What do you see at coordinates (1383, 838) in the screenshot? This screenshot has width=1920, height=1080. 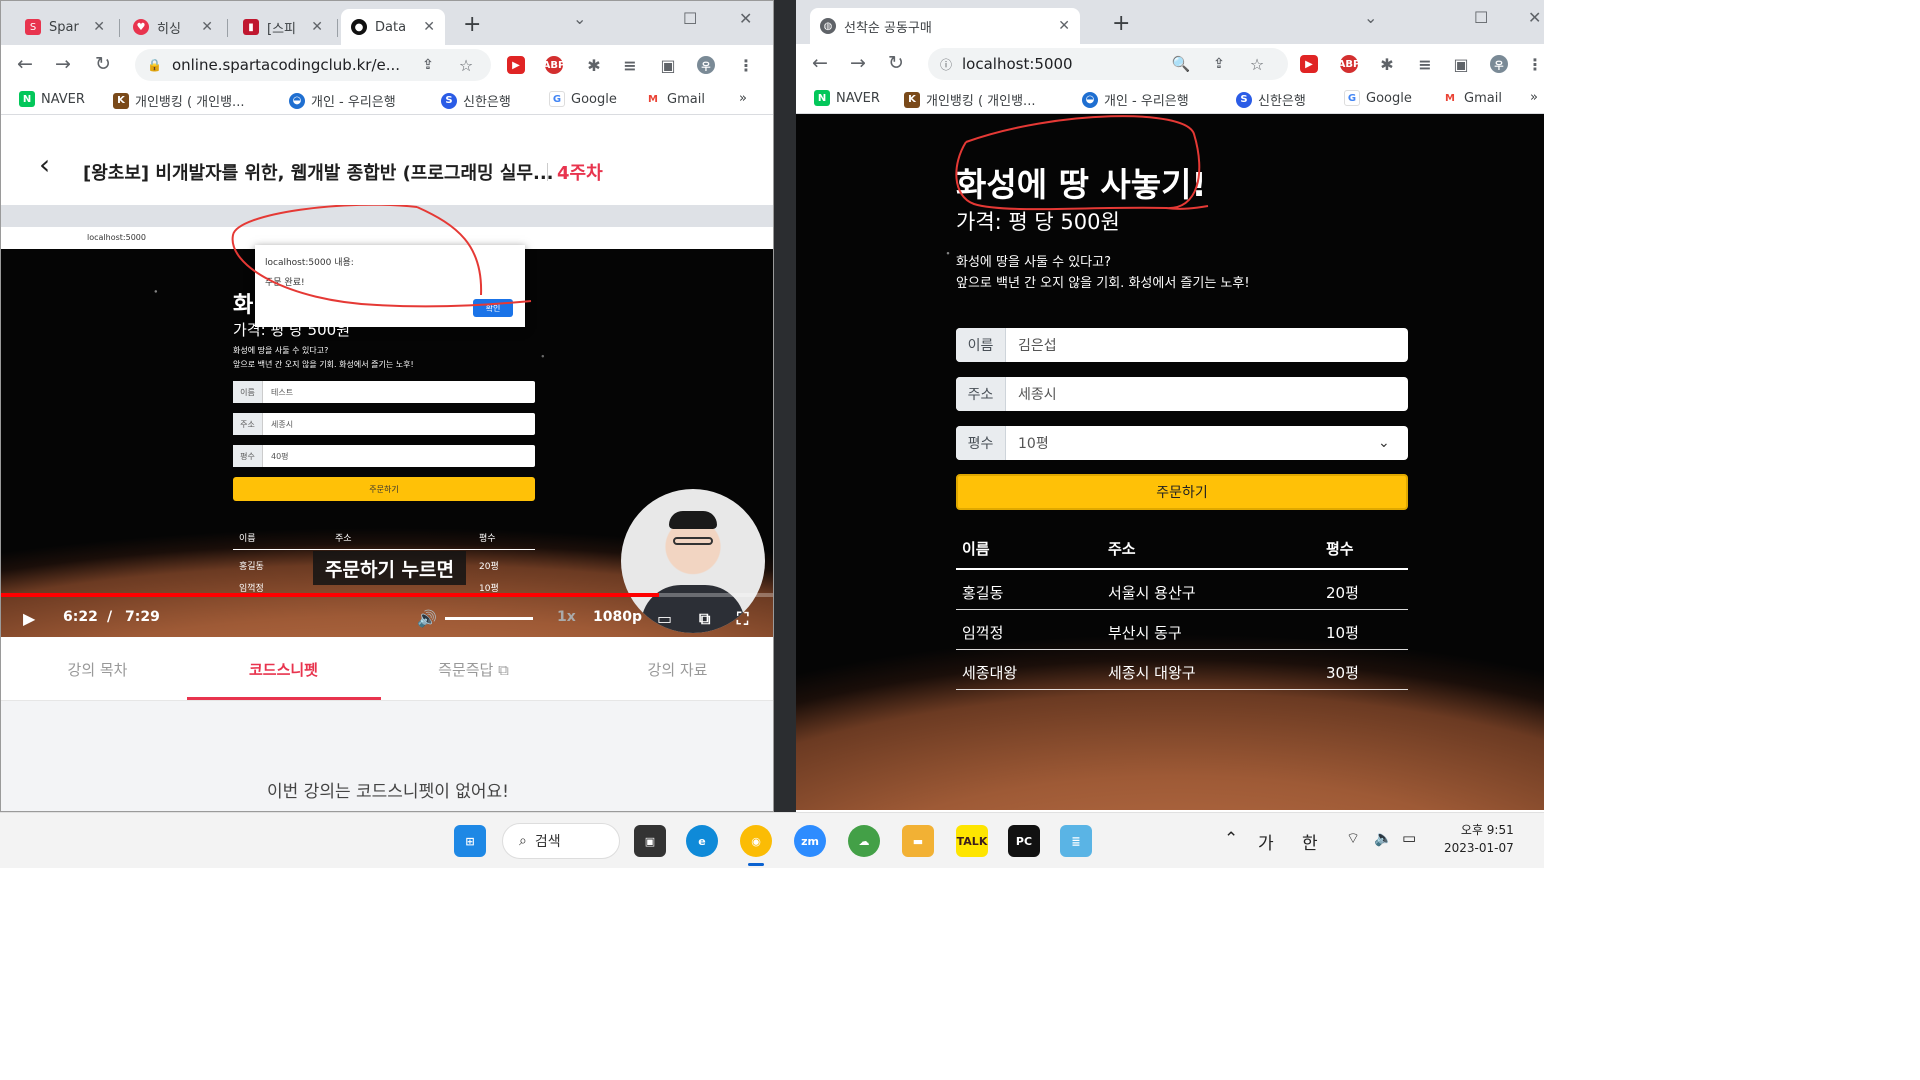 I see `speaker-icon: 🔈` at bounding box center [1383, 838].